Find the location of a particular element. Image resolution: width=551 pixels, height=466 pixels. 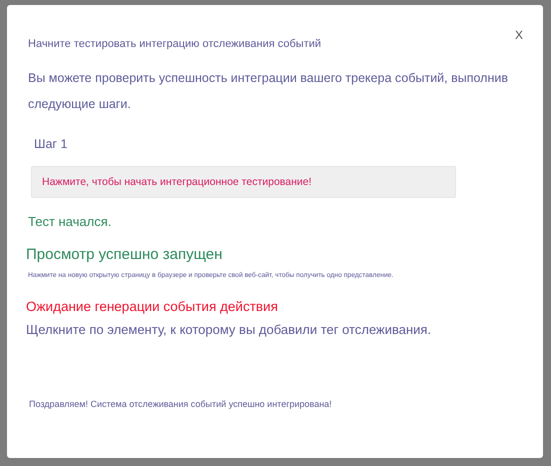

waiting-hint: Щелкните по элементу, к которому вы добавили тег отслеживания. is located at coordinates (229, 329).